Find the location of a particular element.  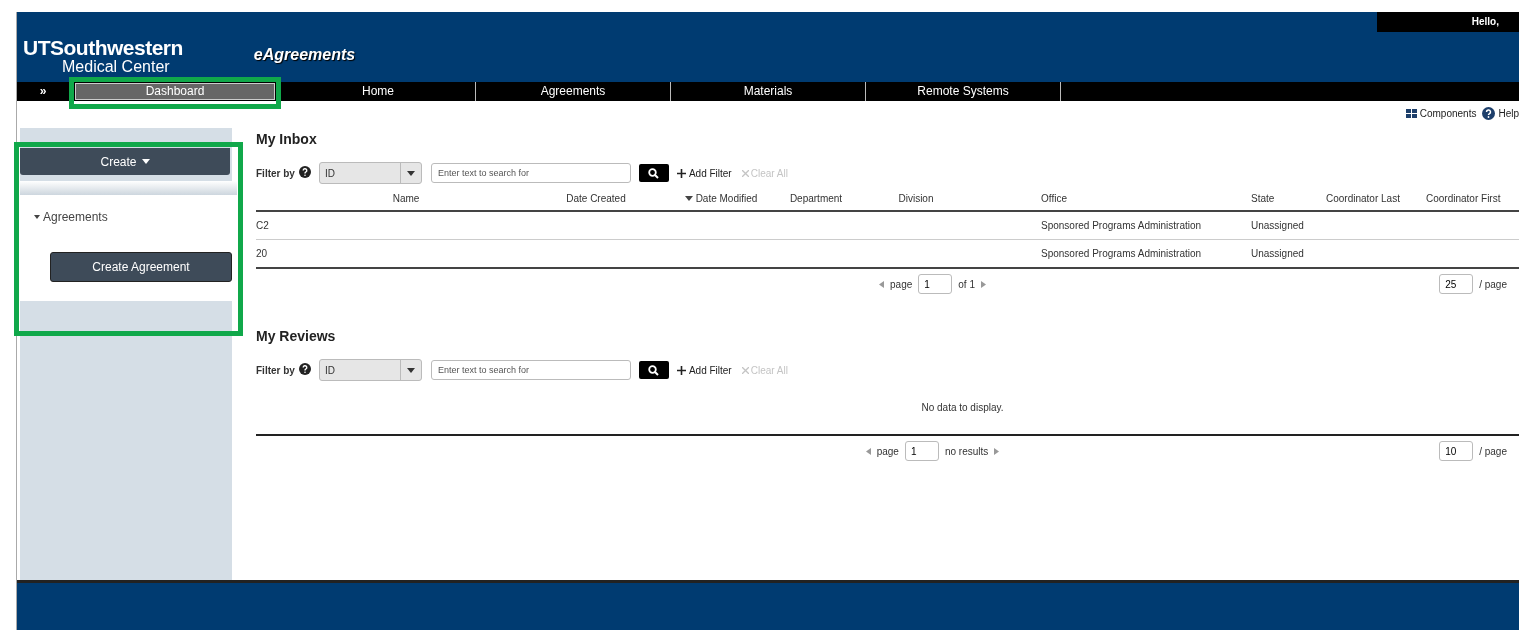

create-button: Create is located at coordinates (125, 162).